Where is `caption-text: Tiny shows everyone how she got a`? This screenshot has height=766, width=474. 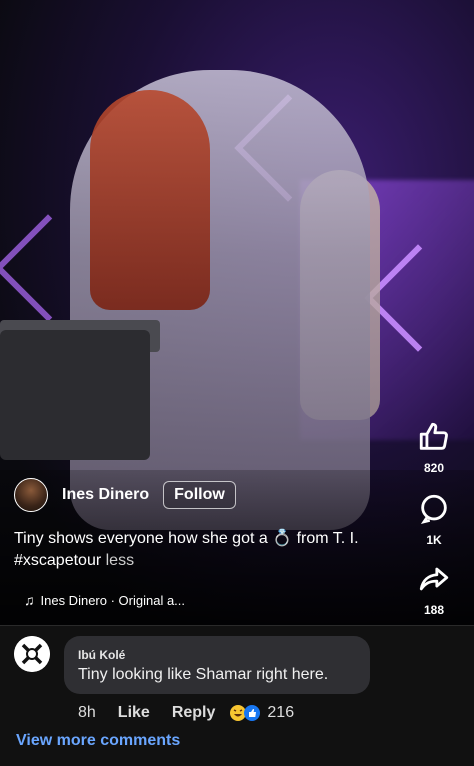 caption-text: Tiny shows everyone how she got a is located at coordinates (143, 538).